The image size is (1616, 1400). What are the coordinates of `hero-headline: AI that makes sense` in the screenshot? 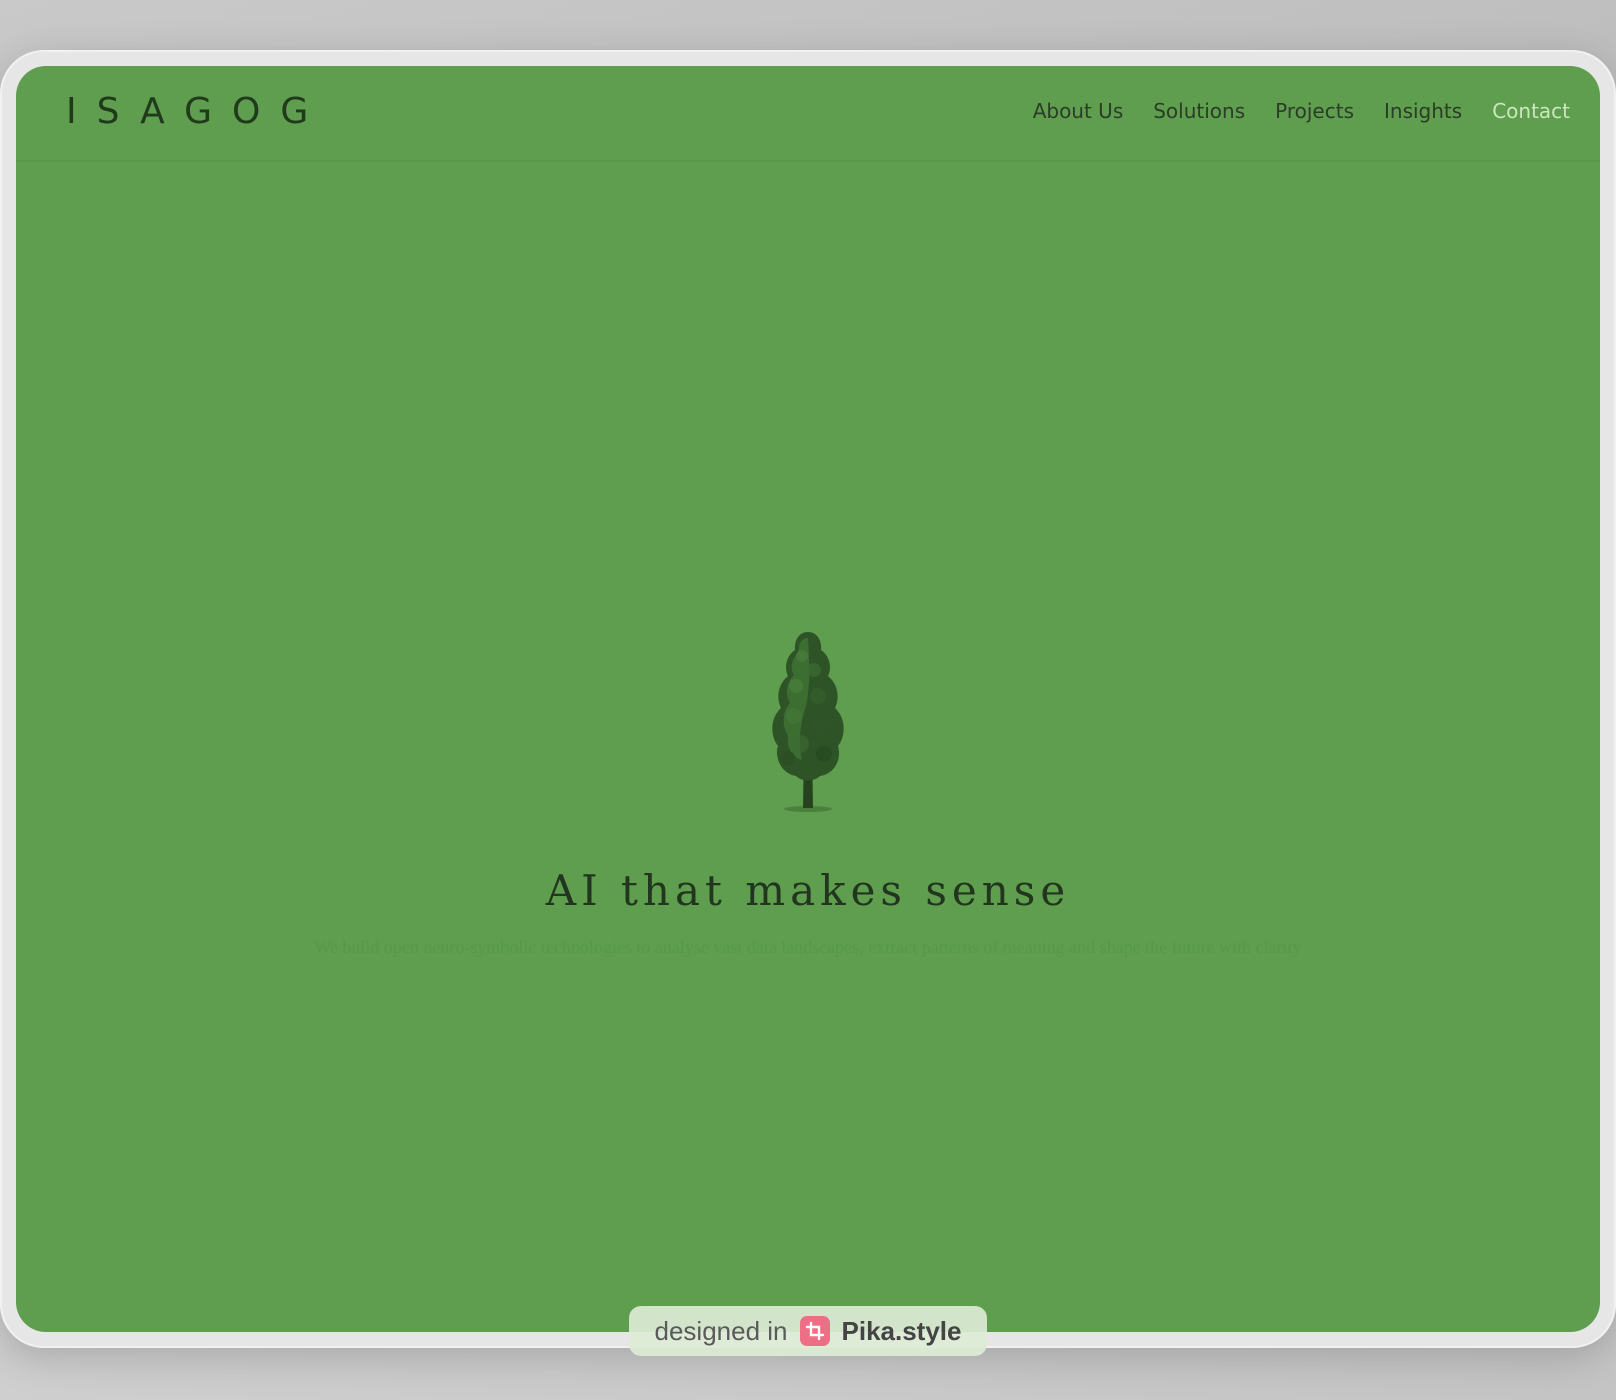 It's located at (808, 890).